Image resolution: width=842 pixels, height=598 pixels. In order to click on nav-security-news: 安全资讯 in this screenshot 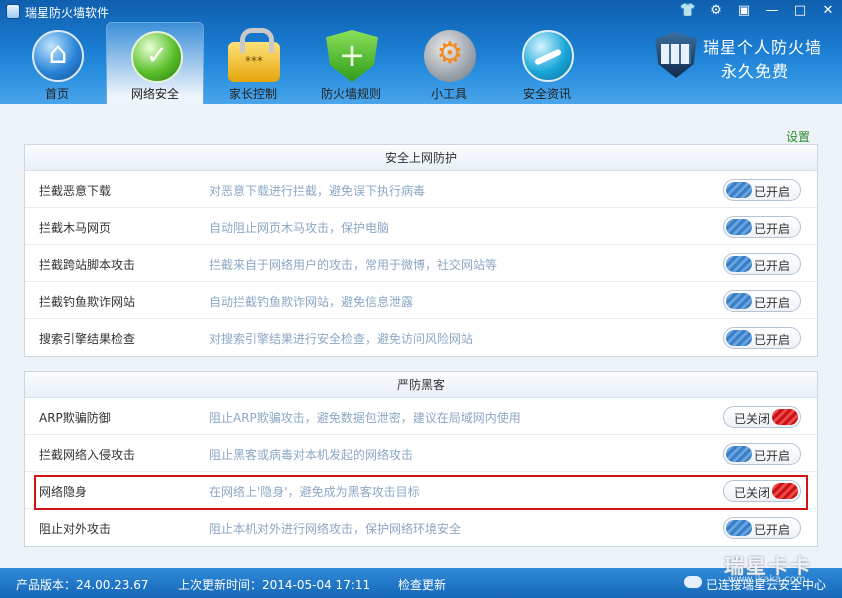, I will do `click(547, 63)`.